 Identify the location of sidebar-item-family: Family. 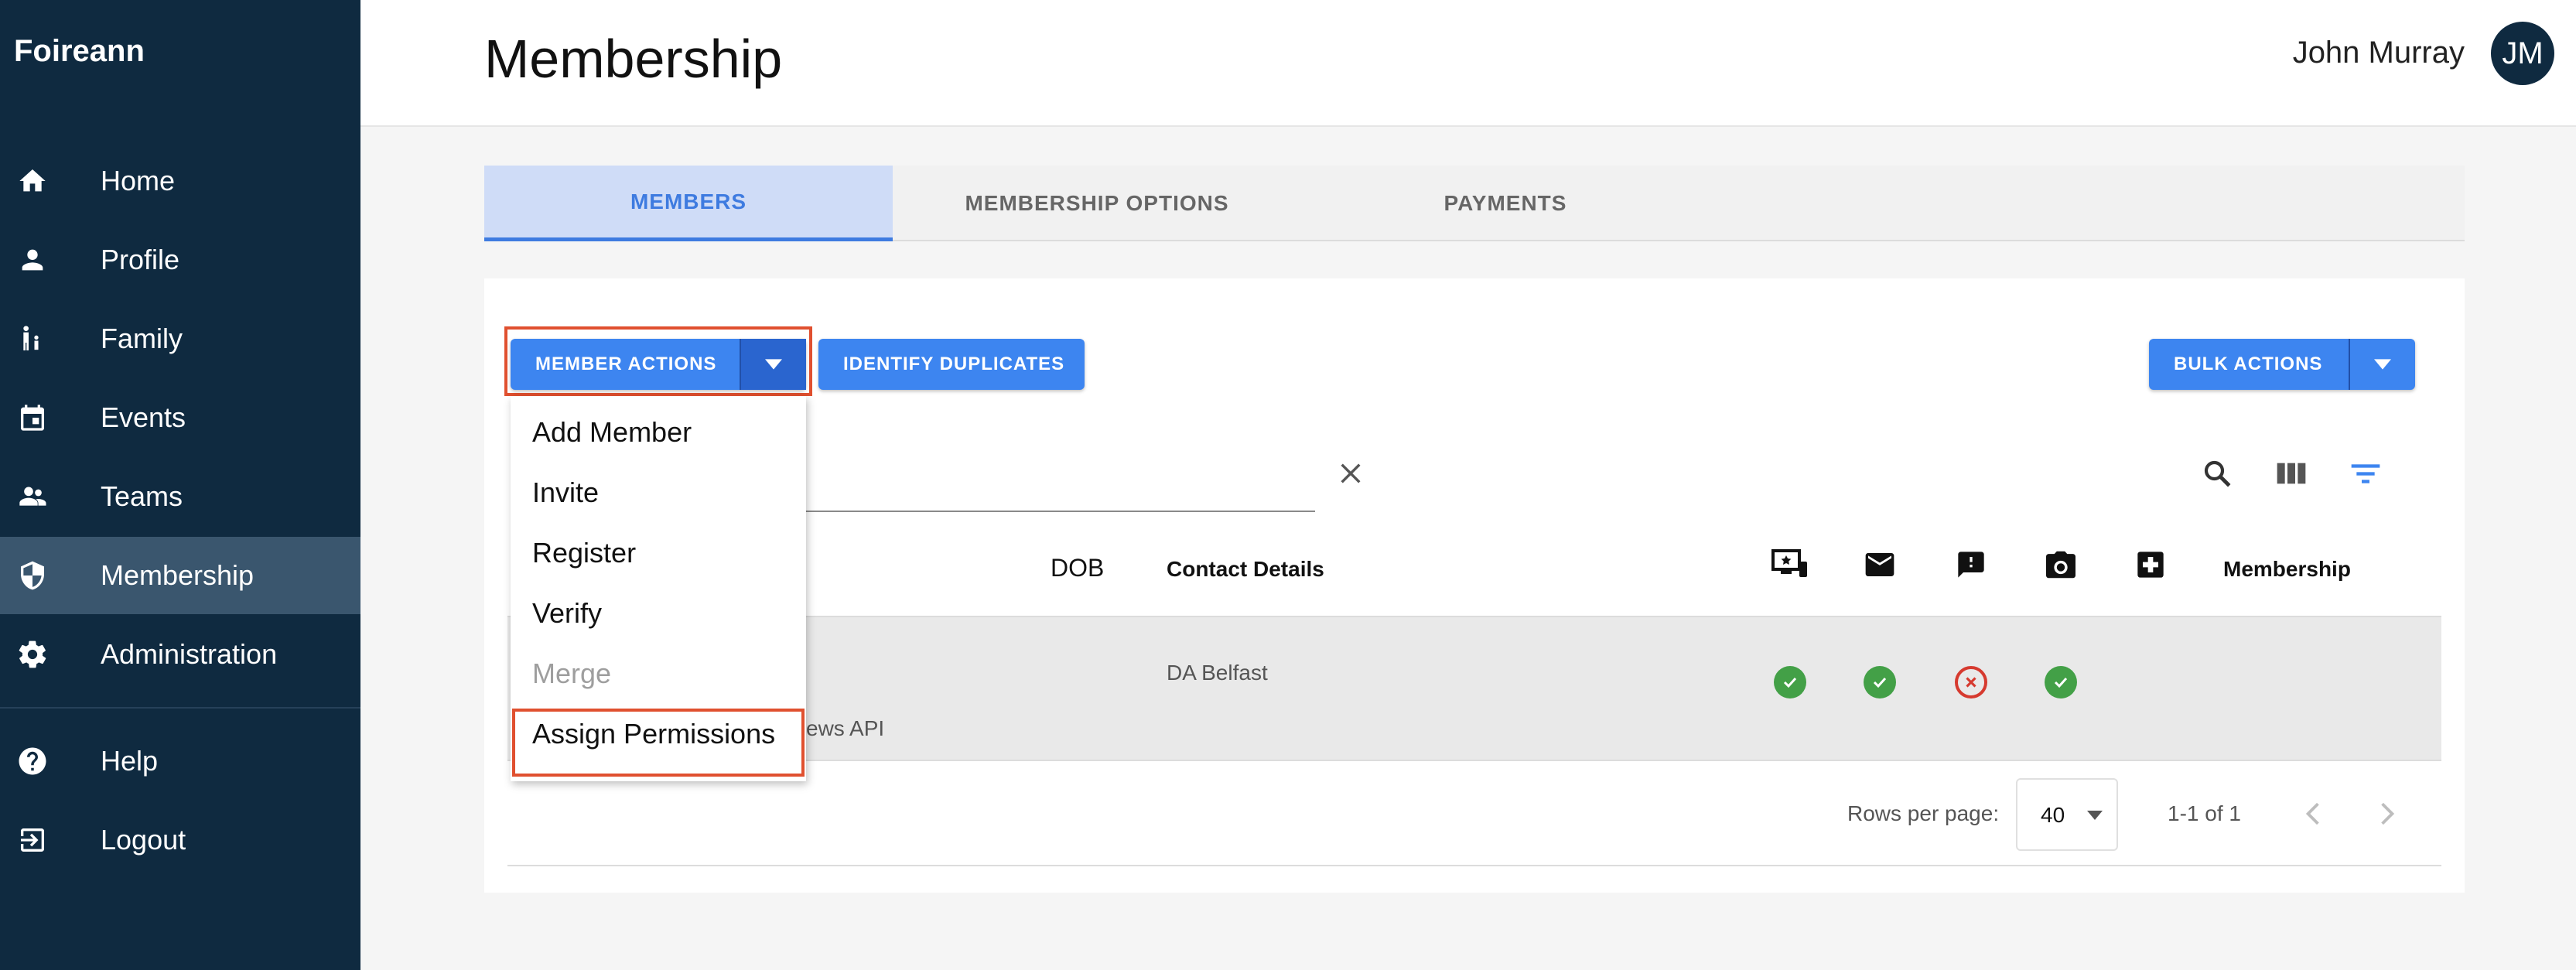
(180, 338).